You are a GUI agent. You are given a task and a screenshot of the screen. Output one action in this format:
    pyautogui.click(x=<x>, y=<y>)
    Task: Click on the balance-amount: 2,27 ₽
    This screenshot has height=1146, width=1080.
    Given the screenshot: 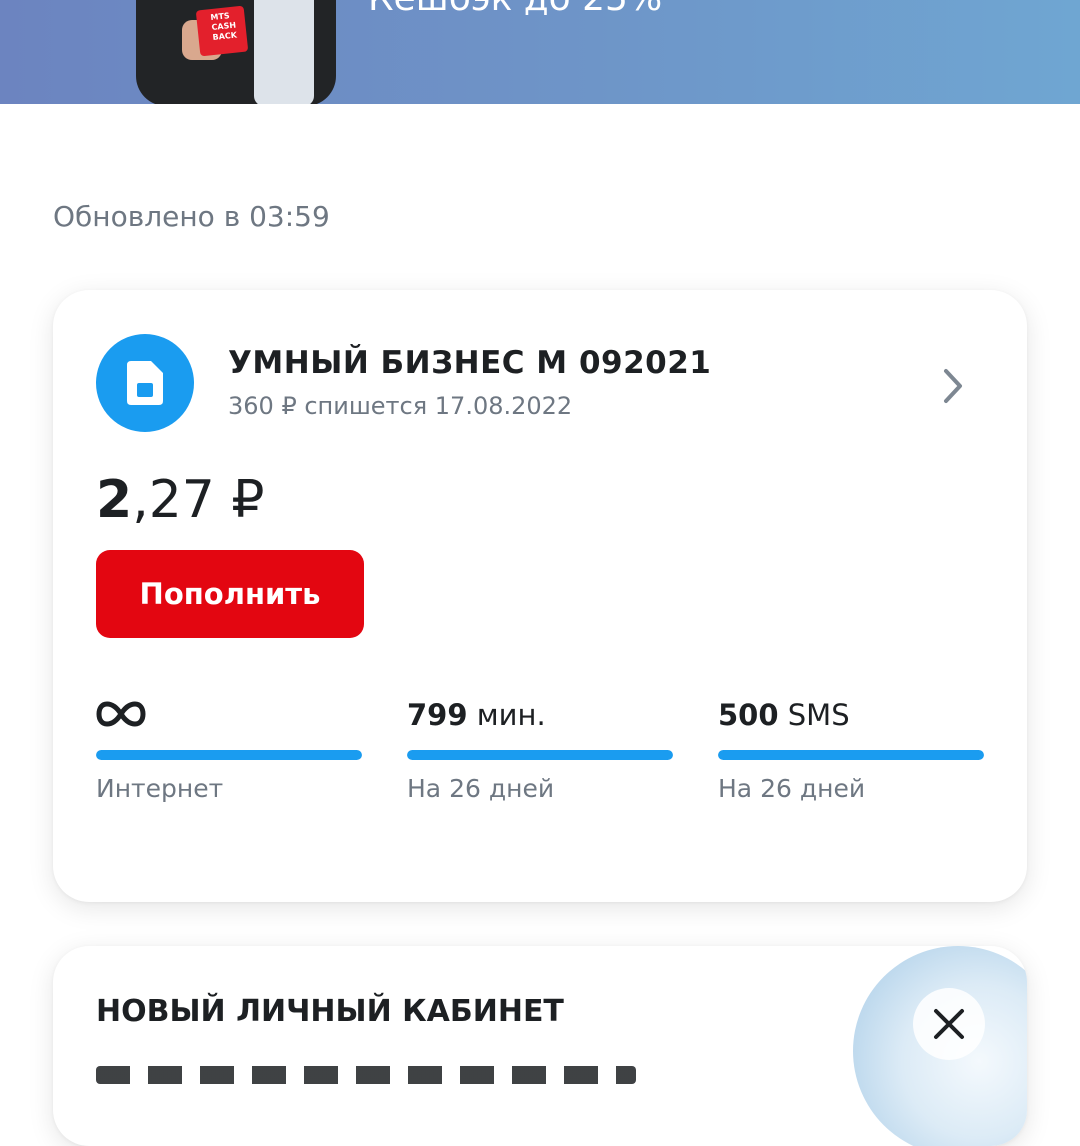 What is the action you would take?
    pyautogui.click(x=180, y=500)
    